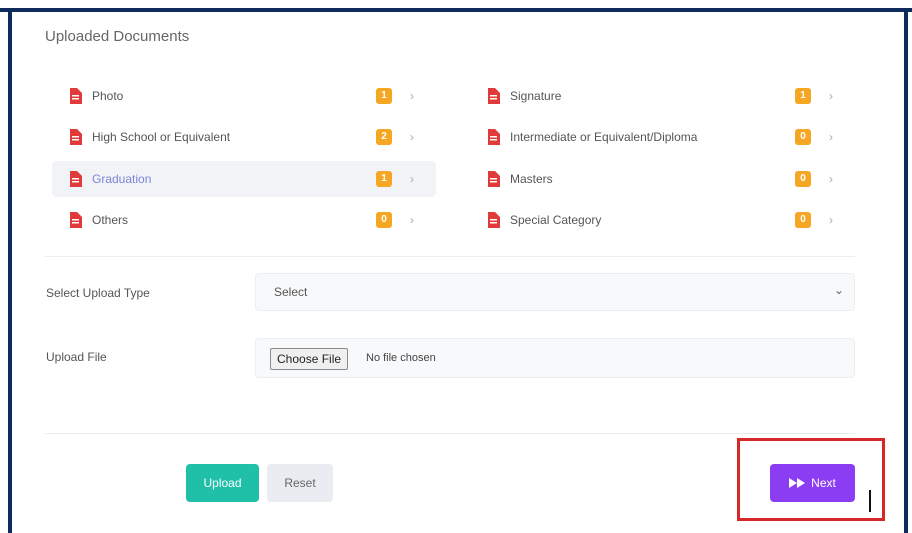 The image size is (912, 533). Describe the element at coordinates (401, 358) in the screenshot. I see `no-file-text: No file chosen` at that location.